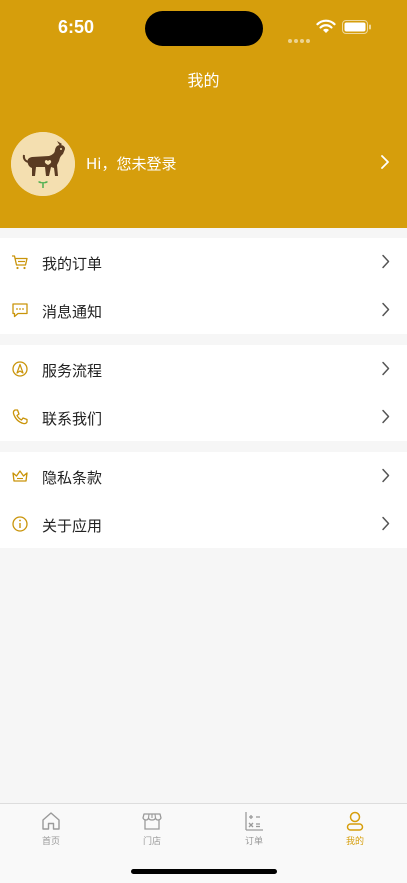  Describe the element at coordinates (131, 164) in the screenshot. I see `login-prompt: Hi，您未登录` at that location.